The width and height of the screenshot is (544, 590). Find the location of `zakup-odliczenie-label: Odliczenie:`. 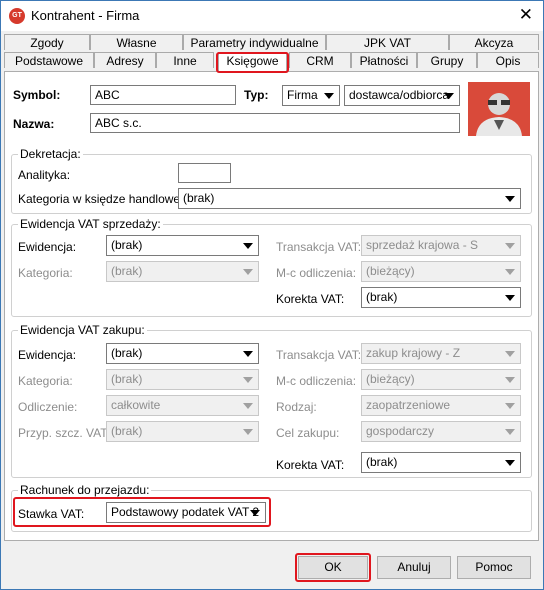

zakup-odliczenie-label: Odliczenie: is located at coordinates (48, 407).